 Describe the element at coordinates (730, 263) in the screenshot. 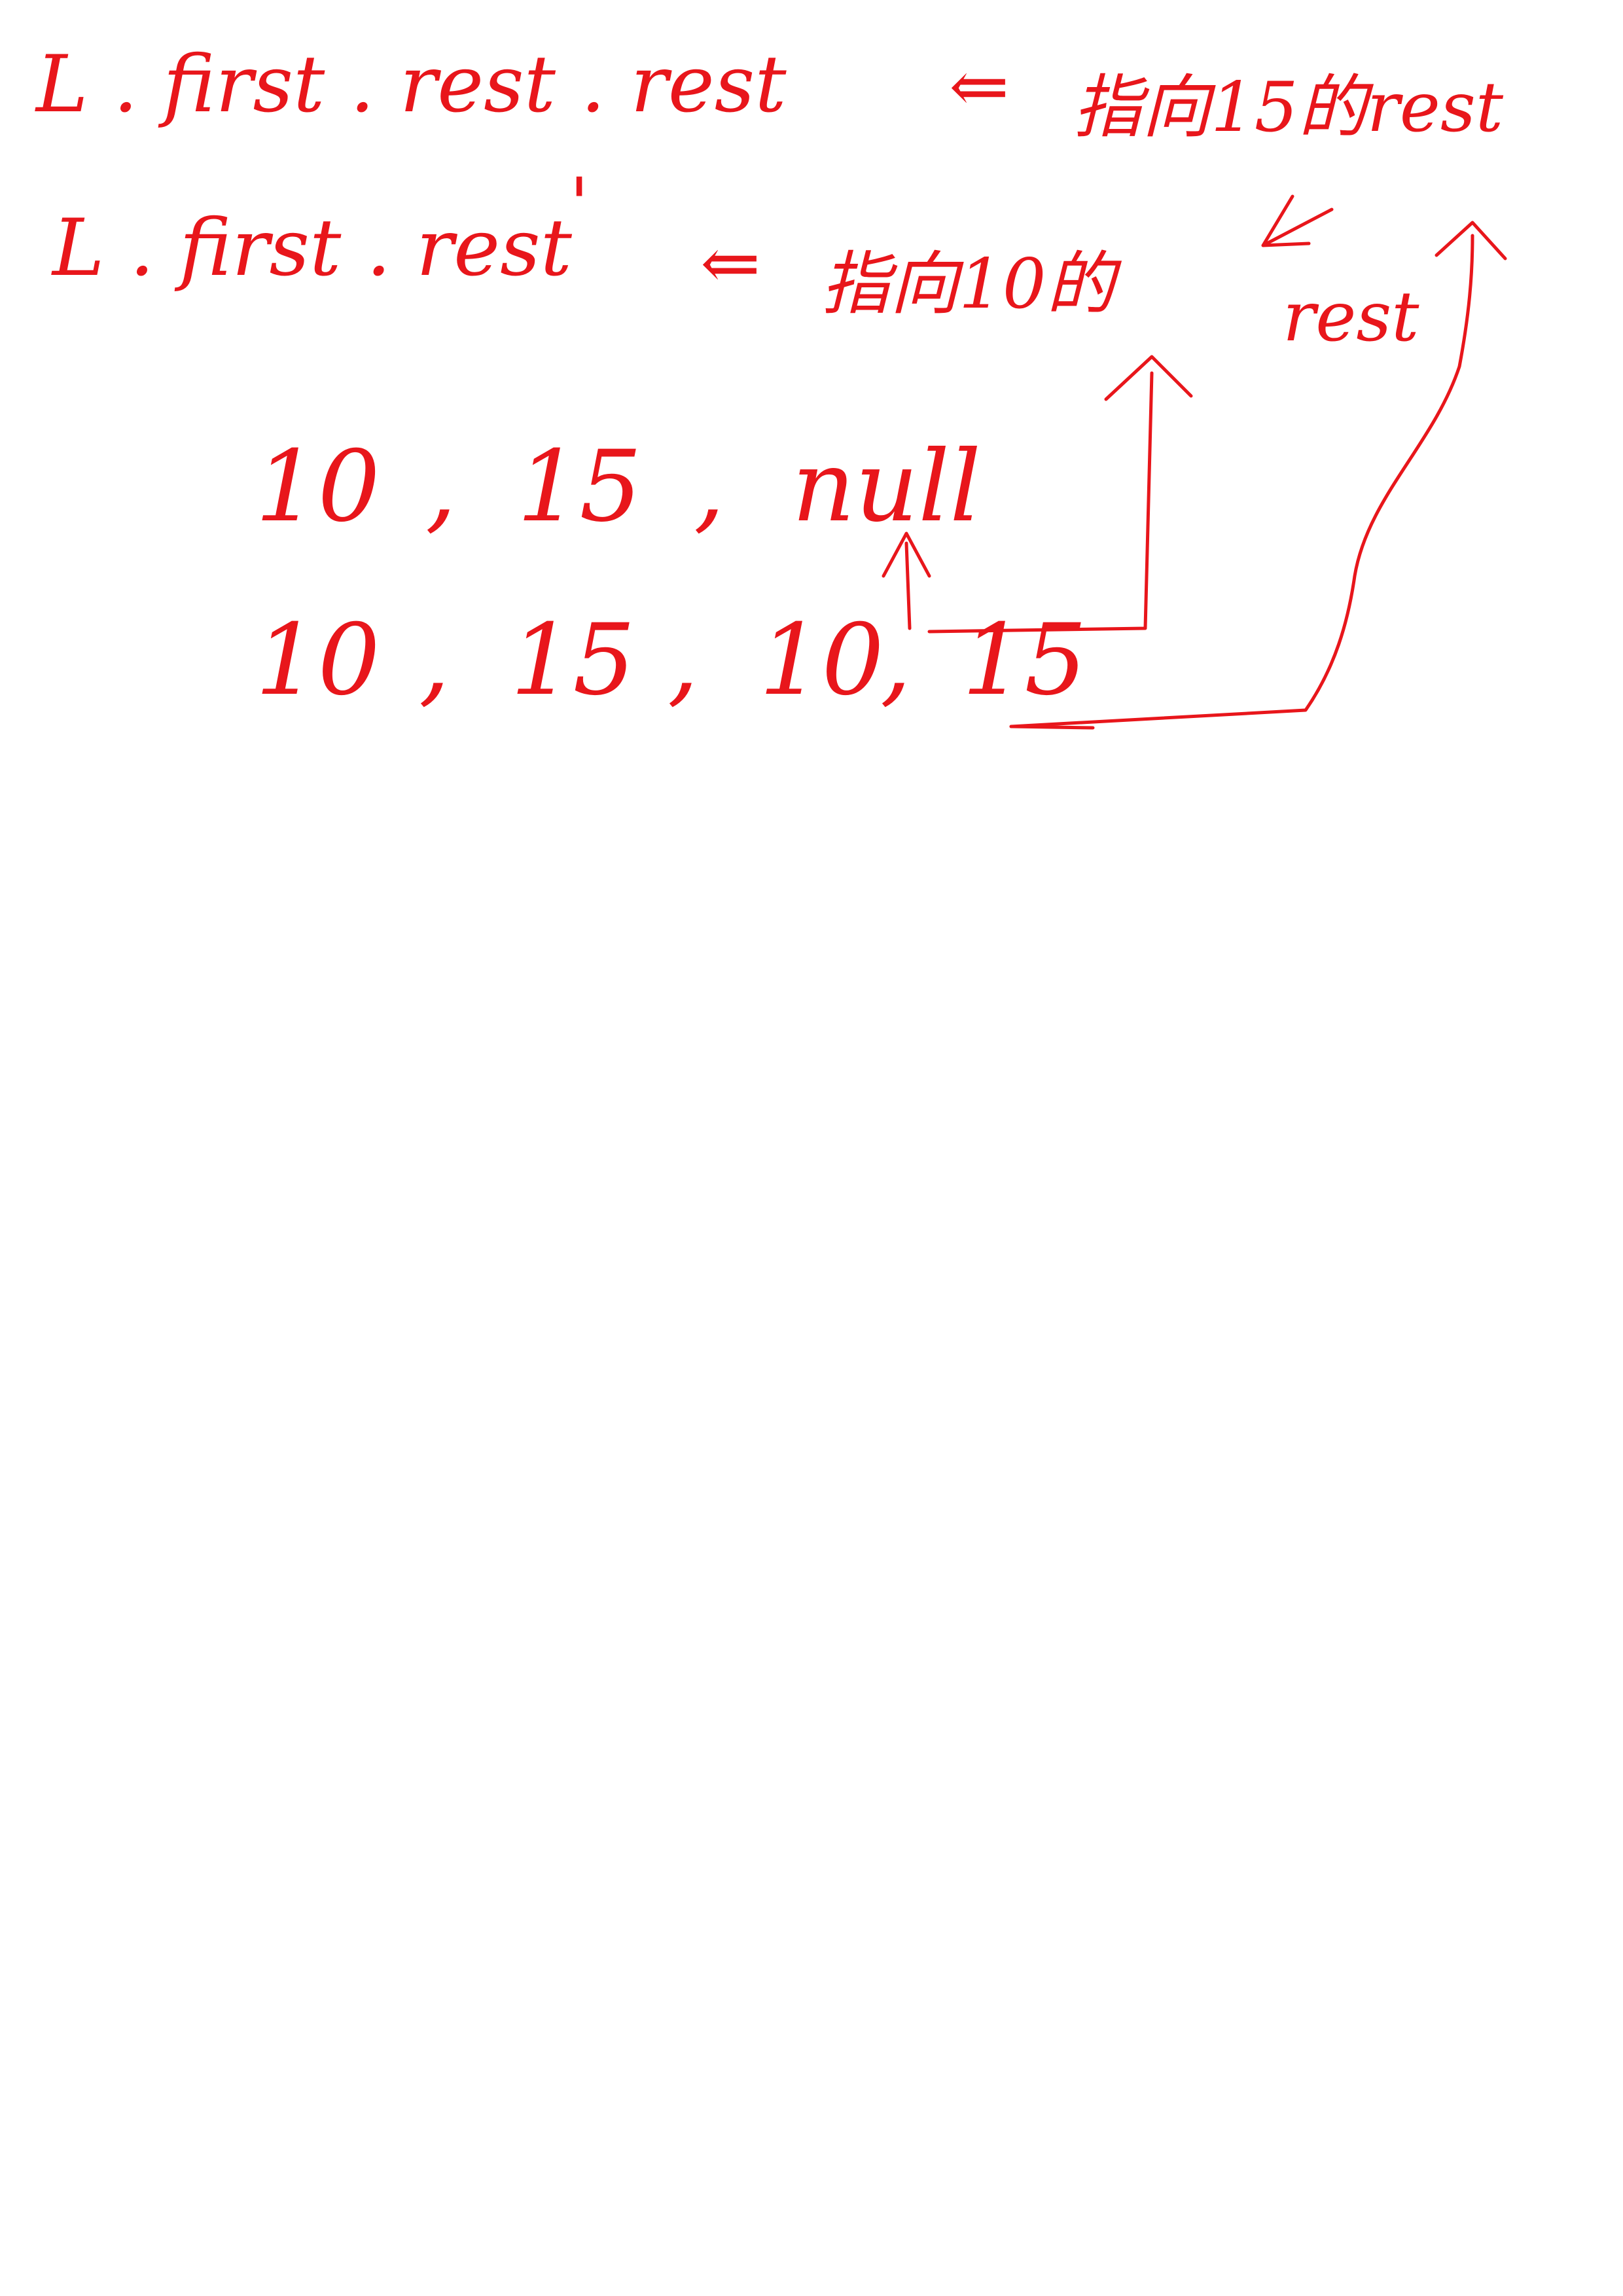

I see `line2-arrow: ⇐` at that location.